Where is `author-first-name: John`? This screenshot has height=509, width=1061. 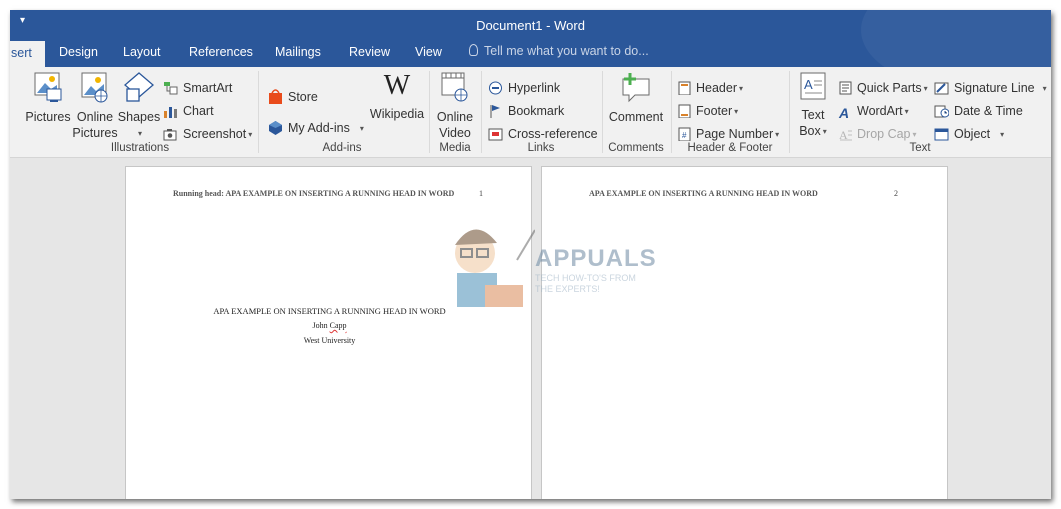 author-first-name: John is located at coordinates (320, 325).